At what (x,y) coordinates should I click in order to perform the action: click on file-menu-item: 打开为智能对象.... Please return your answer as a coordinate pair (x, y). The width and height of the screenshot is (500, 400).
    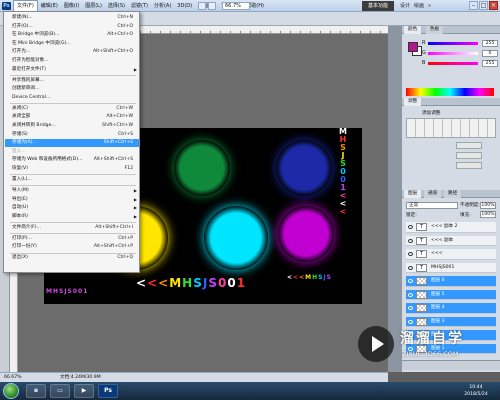
    Looking at the image, I should click on (72, 61).